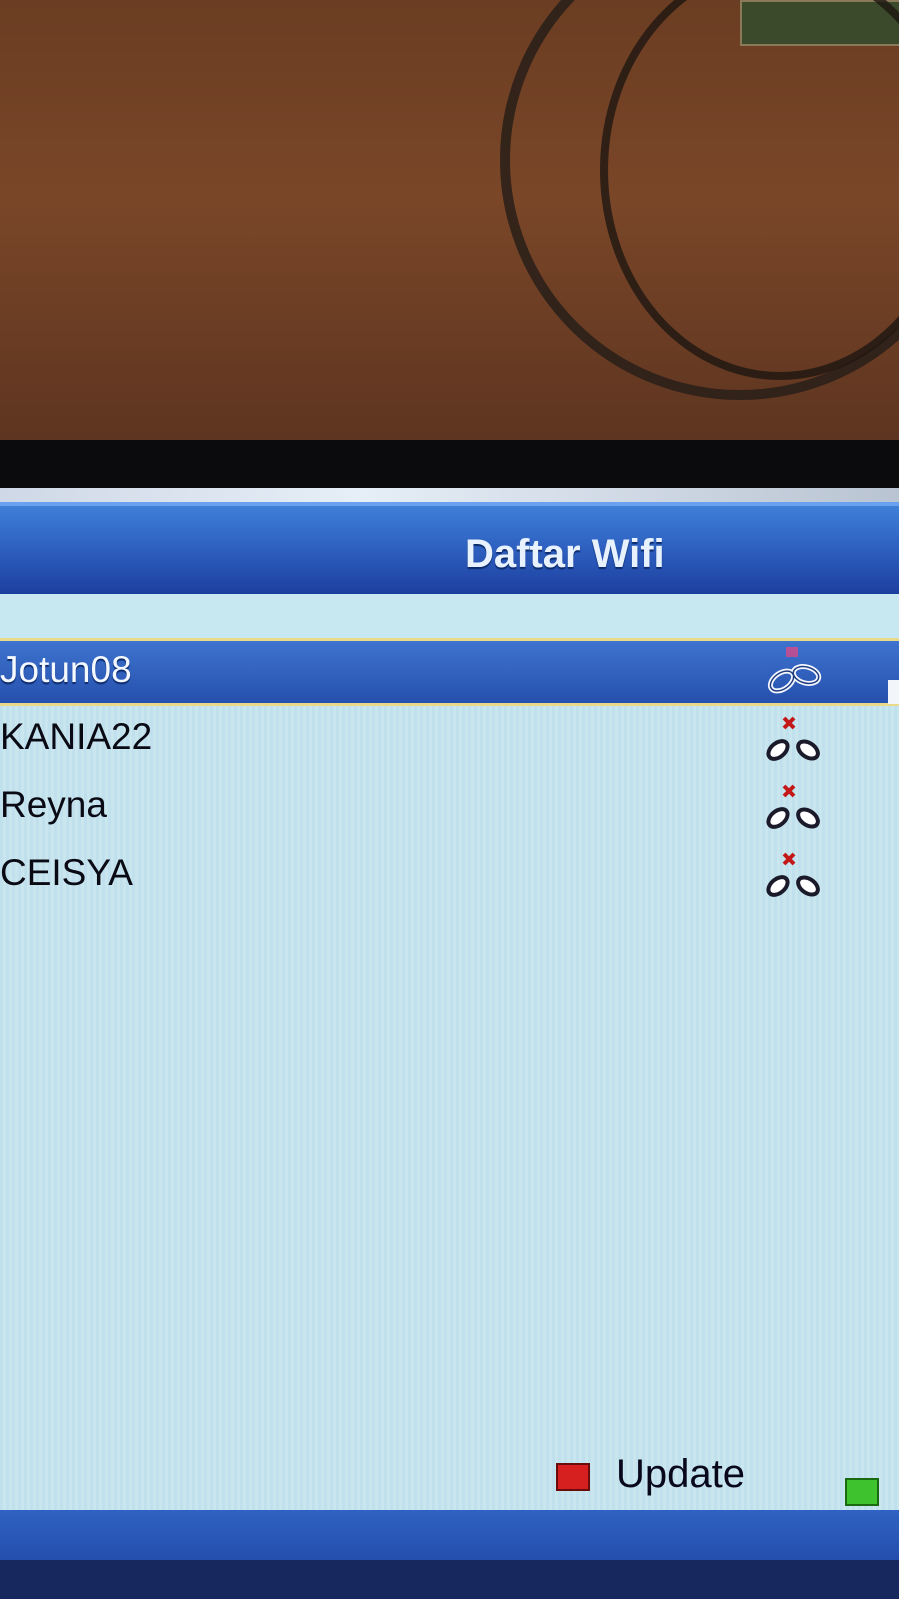  Describe the element at coordinates (66, 872) in the screenshot. I see `wifi-network-name: CEISYA` at that location.